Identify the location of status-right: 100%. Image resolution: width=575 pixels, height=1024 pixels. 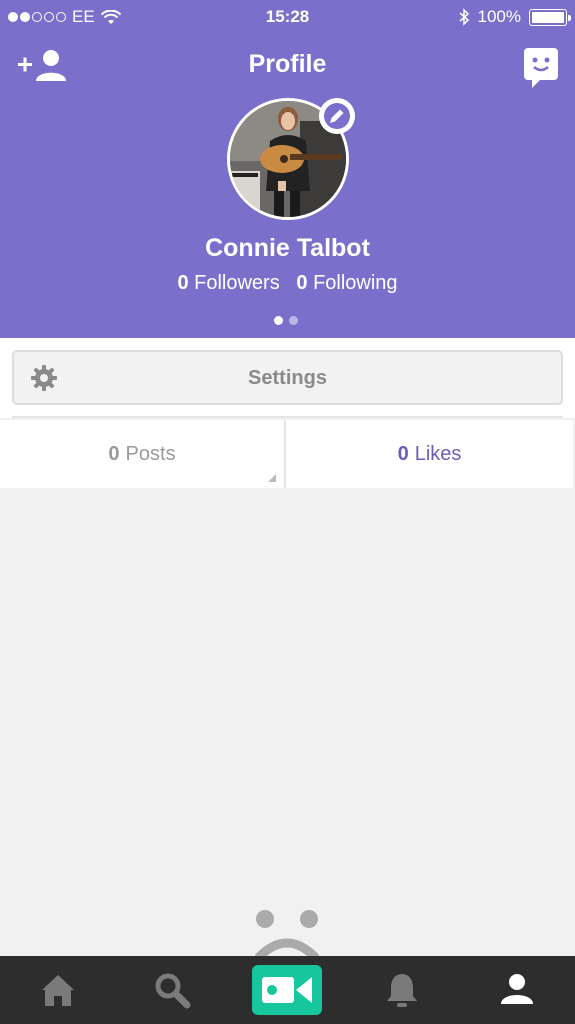
(514, 17).